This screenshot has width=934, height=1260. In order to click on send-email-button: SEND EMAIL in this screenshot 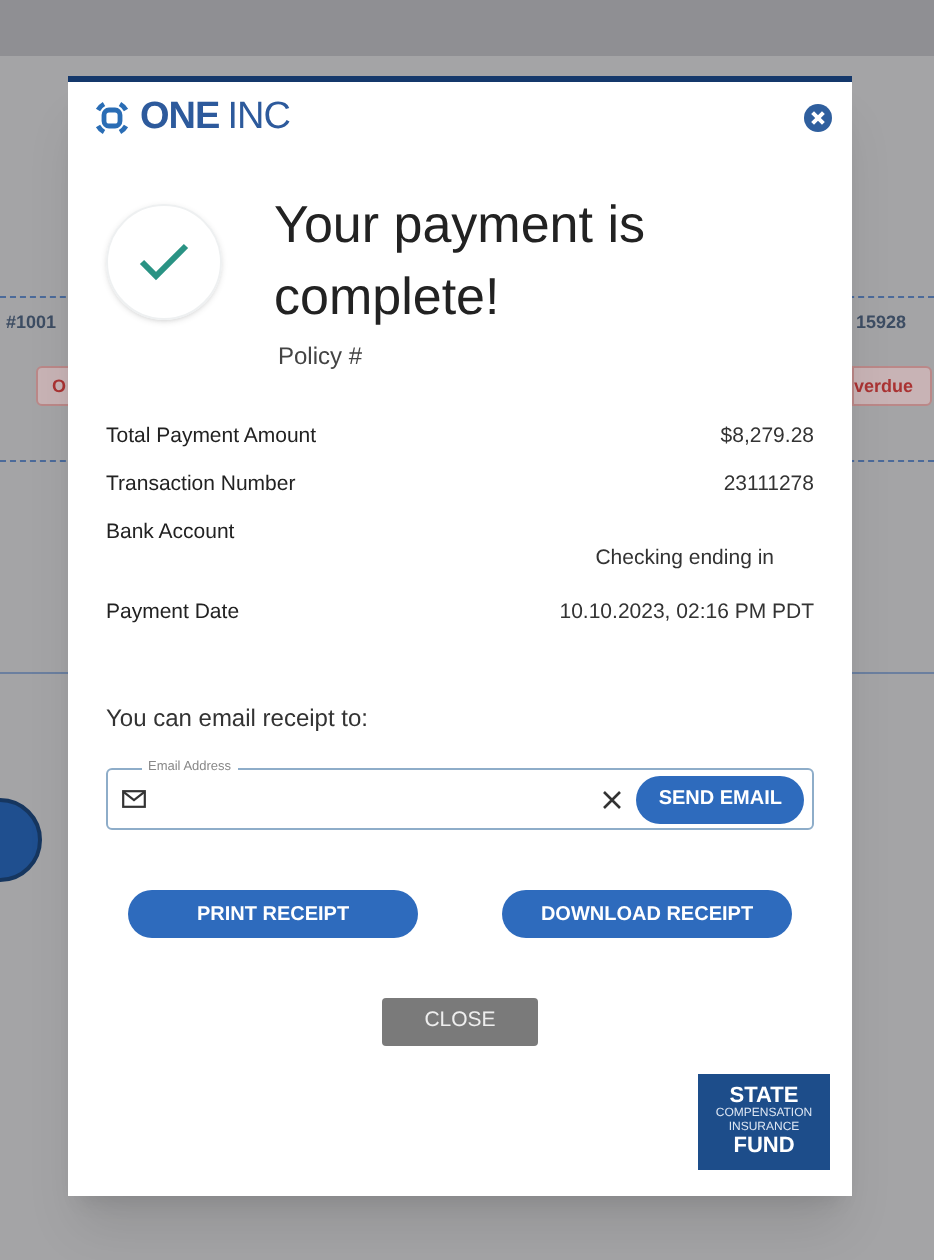, I will do `click(720, 799)`.